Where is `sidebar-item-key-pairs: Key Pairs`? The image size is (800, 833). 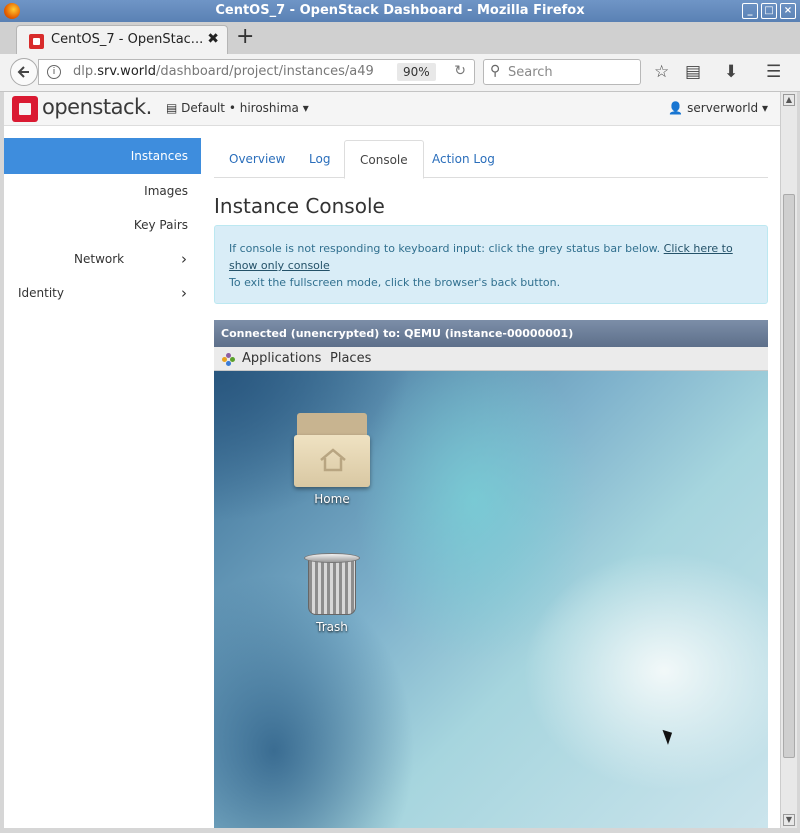
sidebar-item-key-pairs: Key Pairs is located at coordinates (102, 225).